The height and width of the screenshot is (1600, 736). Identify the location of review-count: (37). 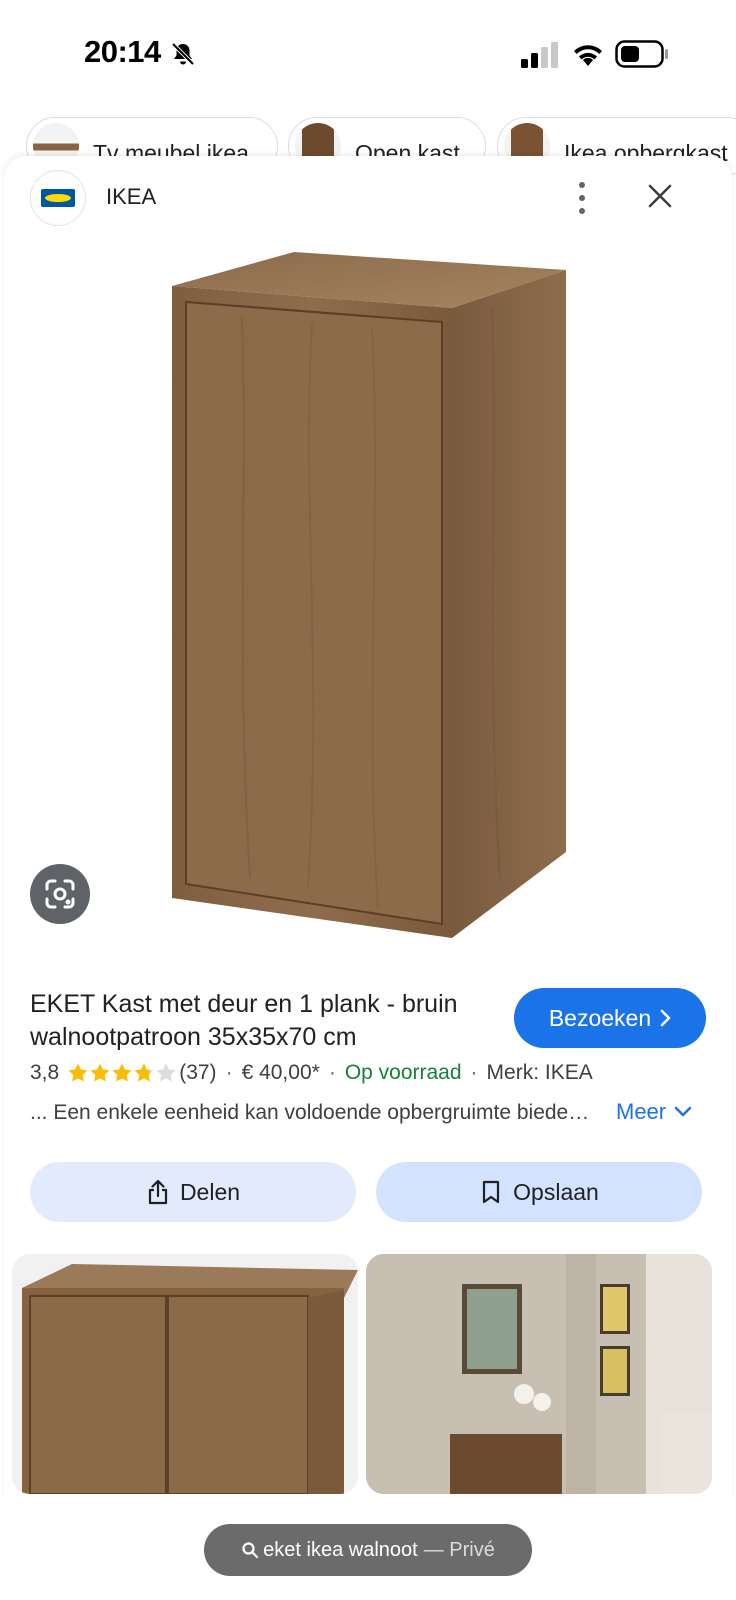
(198, 1072).